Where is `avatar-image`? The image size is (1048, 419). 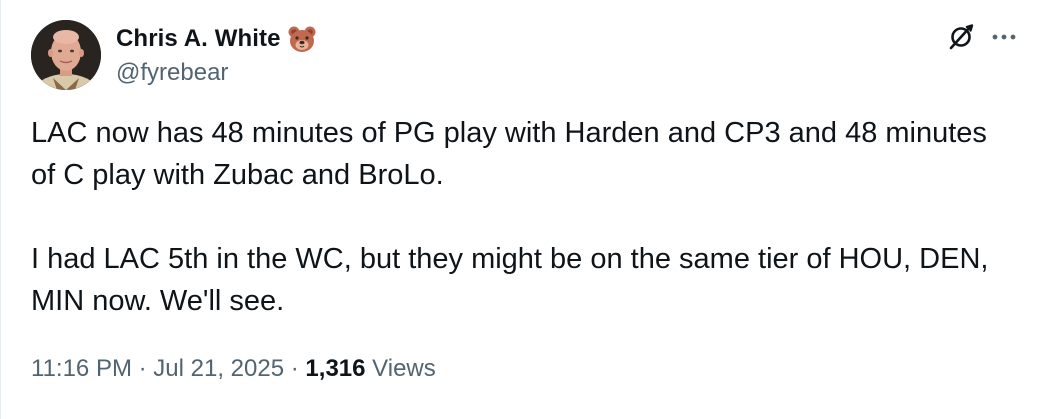 avatar-image is located at coordinates (66, 55).